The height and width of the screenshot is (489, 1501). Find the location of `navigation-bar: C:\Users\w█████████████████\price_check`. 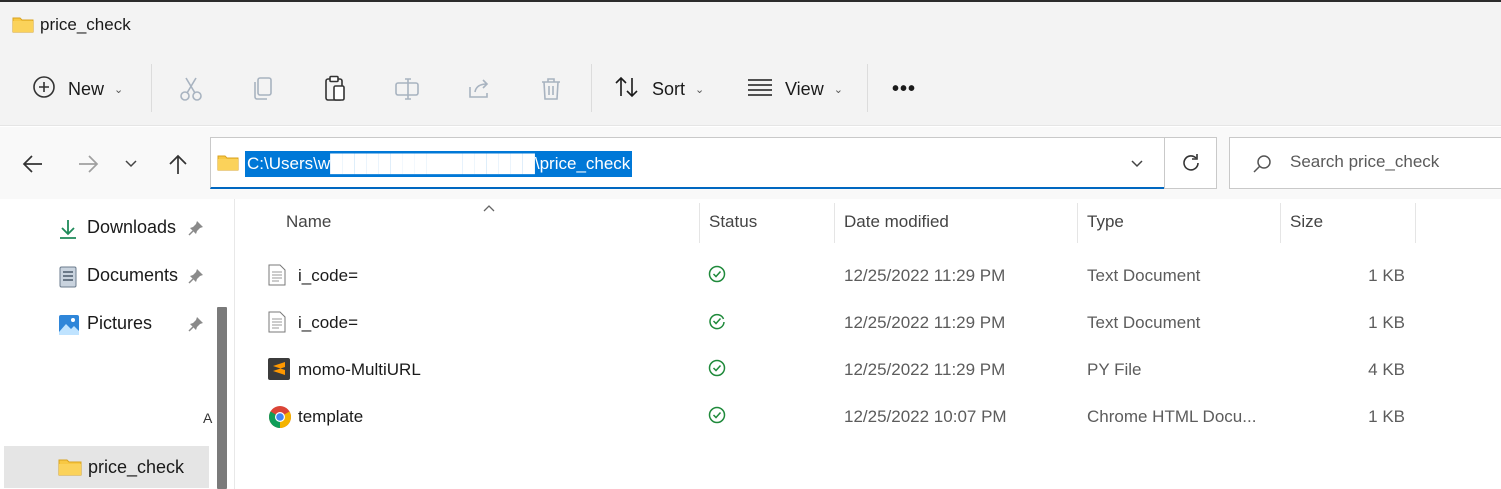

navigation-bar: C:\Users\w█████████████████\price_check is located at coordinates (750, 163).